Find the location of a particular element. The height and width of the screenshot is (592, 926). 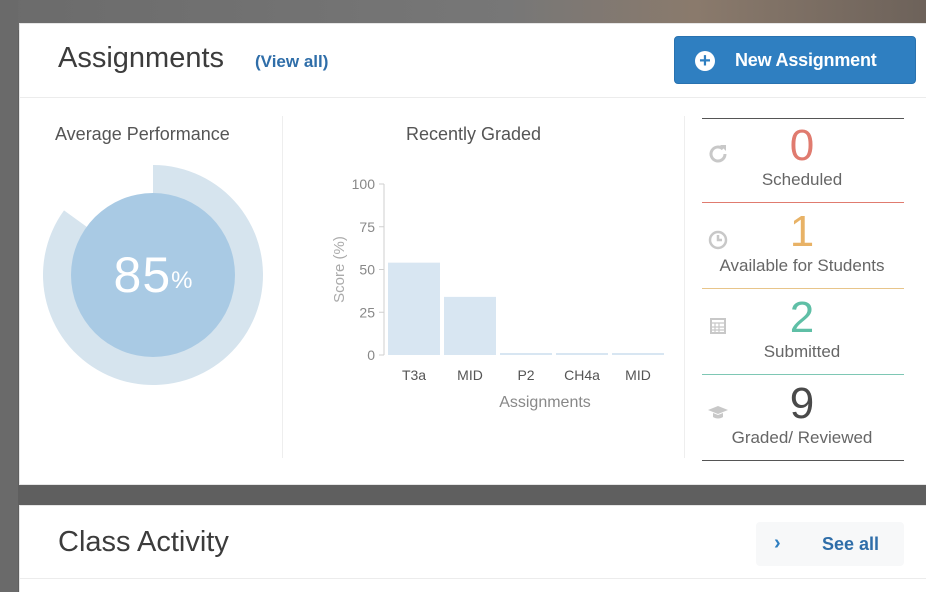

stat-scheduled: 0 Scheduled is located at coordinates (802, 161).